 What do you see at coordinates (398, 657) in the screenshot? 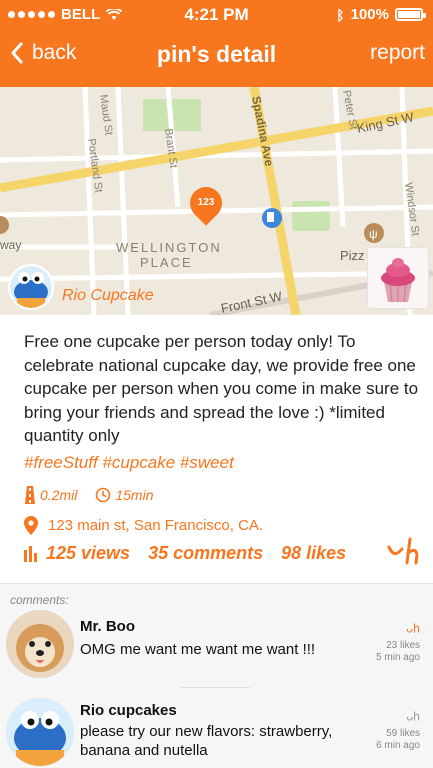
I see `comment-time: 5 min ago` at bounding box center [398, 657].